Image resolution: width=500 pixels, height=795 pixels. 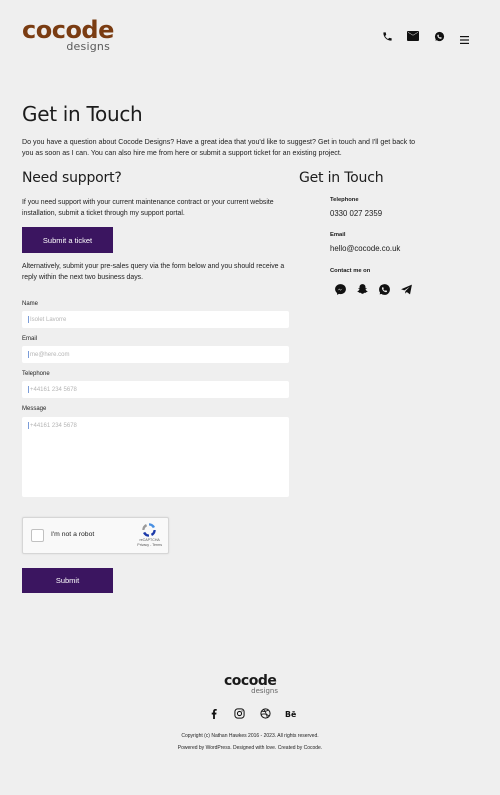 I want to click on svg-text: Bē, so click(x=290, y=714).